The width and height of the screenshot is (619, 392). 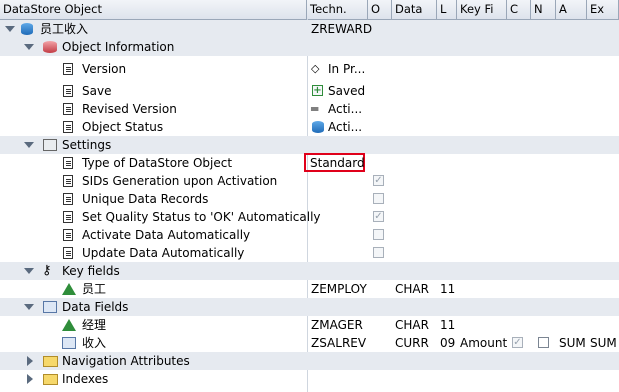 I want to click on section-label: Data Fields, so click(x=95, y=307).